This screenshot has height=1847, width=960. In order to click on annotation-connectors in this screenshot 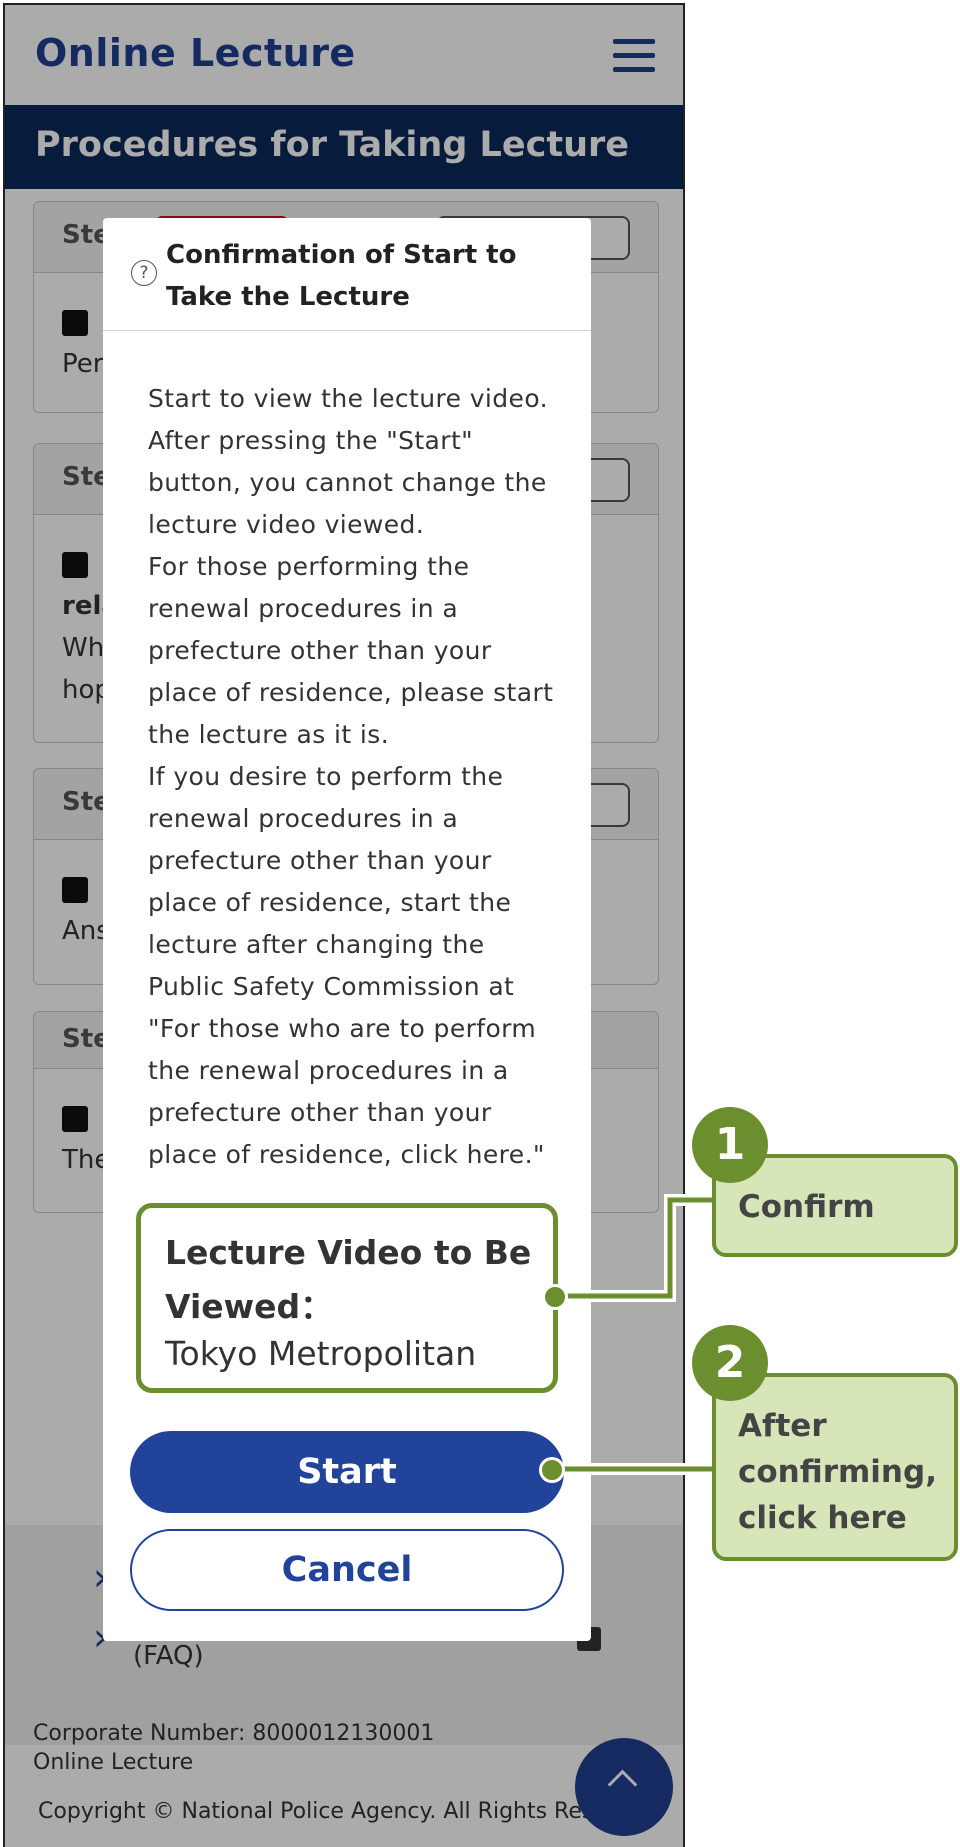, I will do `click(634, 1334)`.